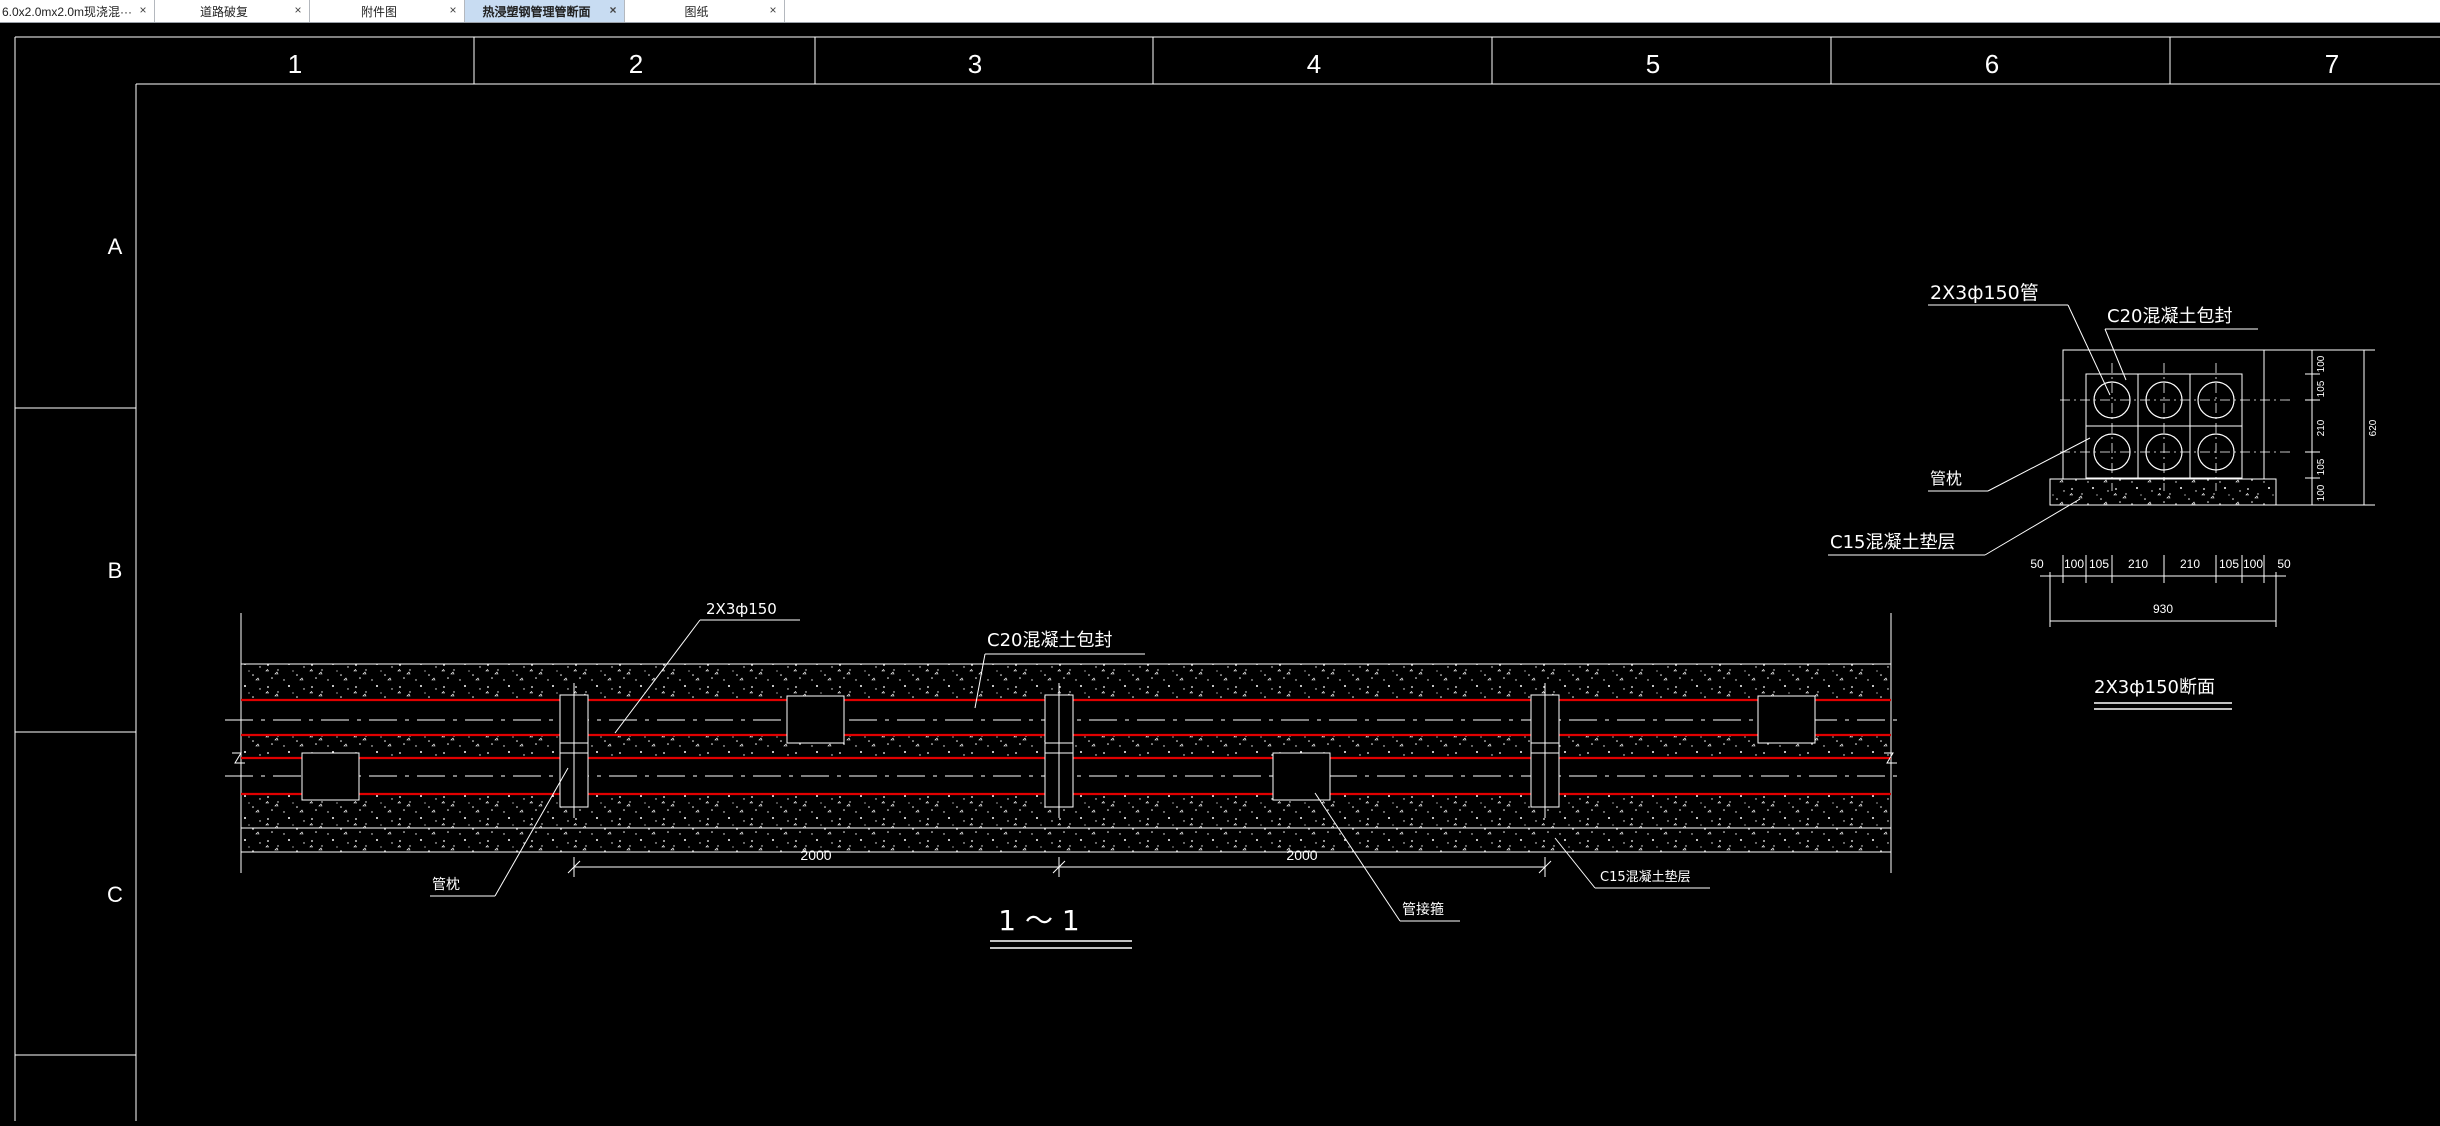 This screenshot has height=1126, width=2440. Describe the element at coordinates (1892, 542) in the screenshot. I see `cs-cushion-label: C15混凝土垫层` at that location.